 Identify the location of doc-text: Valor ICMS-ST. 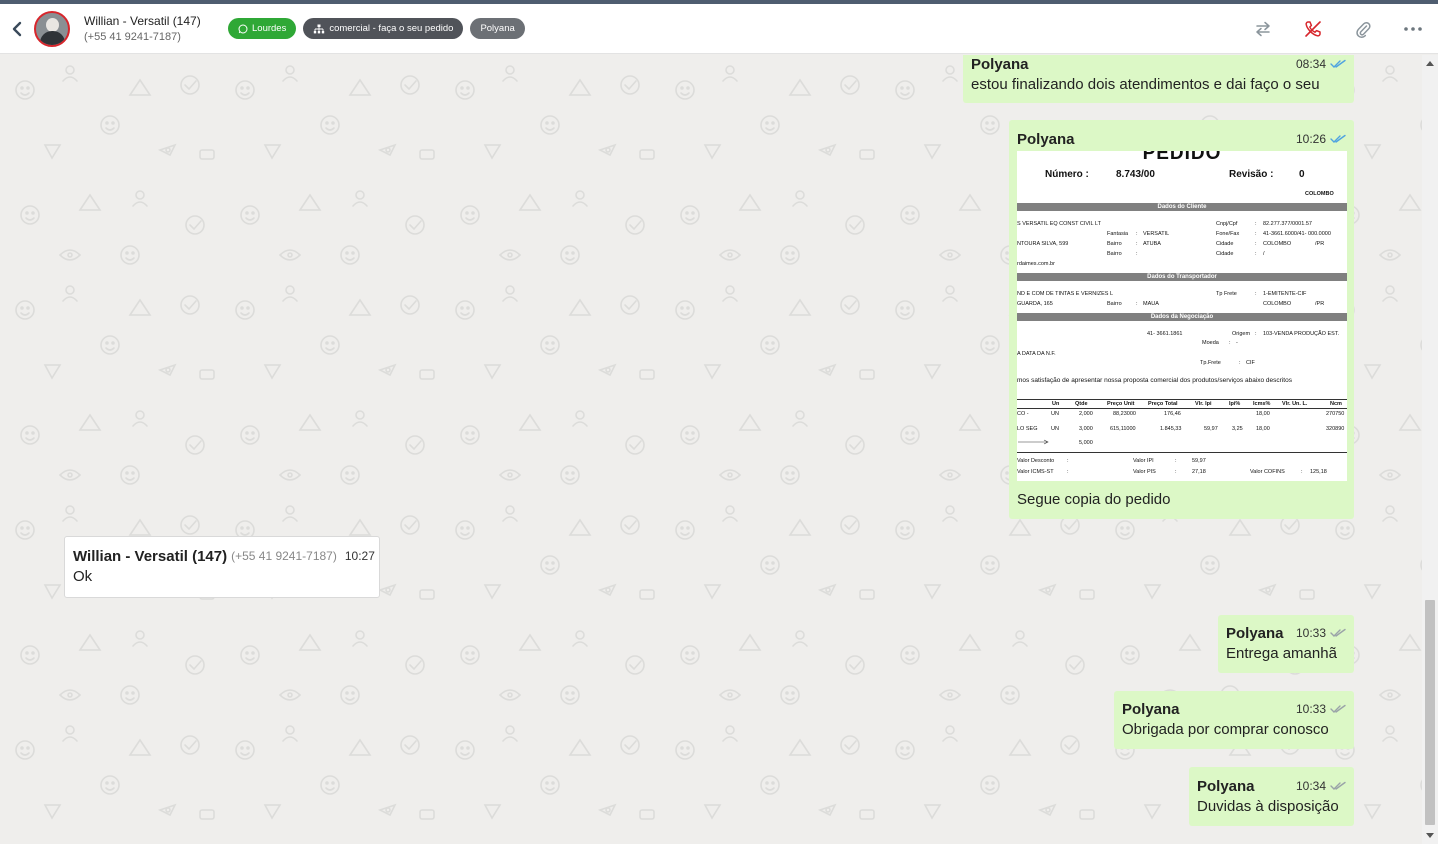
(1035, 472).